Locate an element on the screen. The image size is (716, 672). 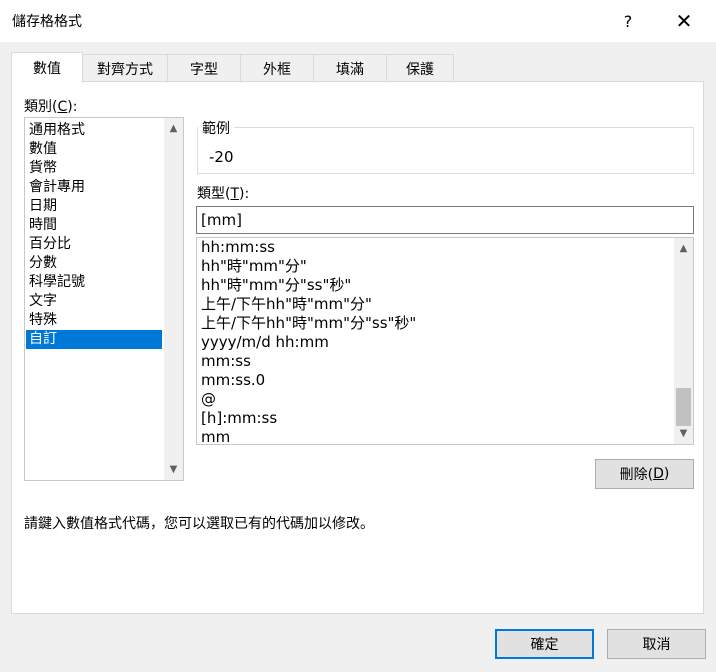
close-button: ✕ is located at coordinates (684, 21).